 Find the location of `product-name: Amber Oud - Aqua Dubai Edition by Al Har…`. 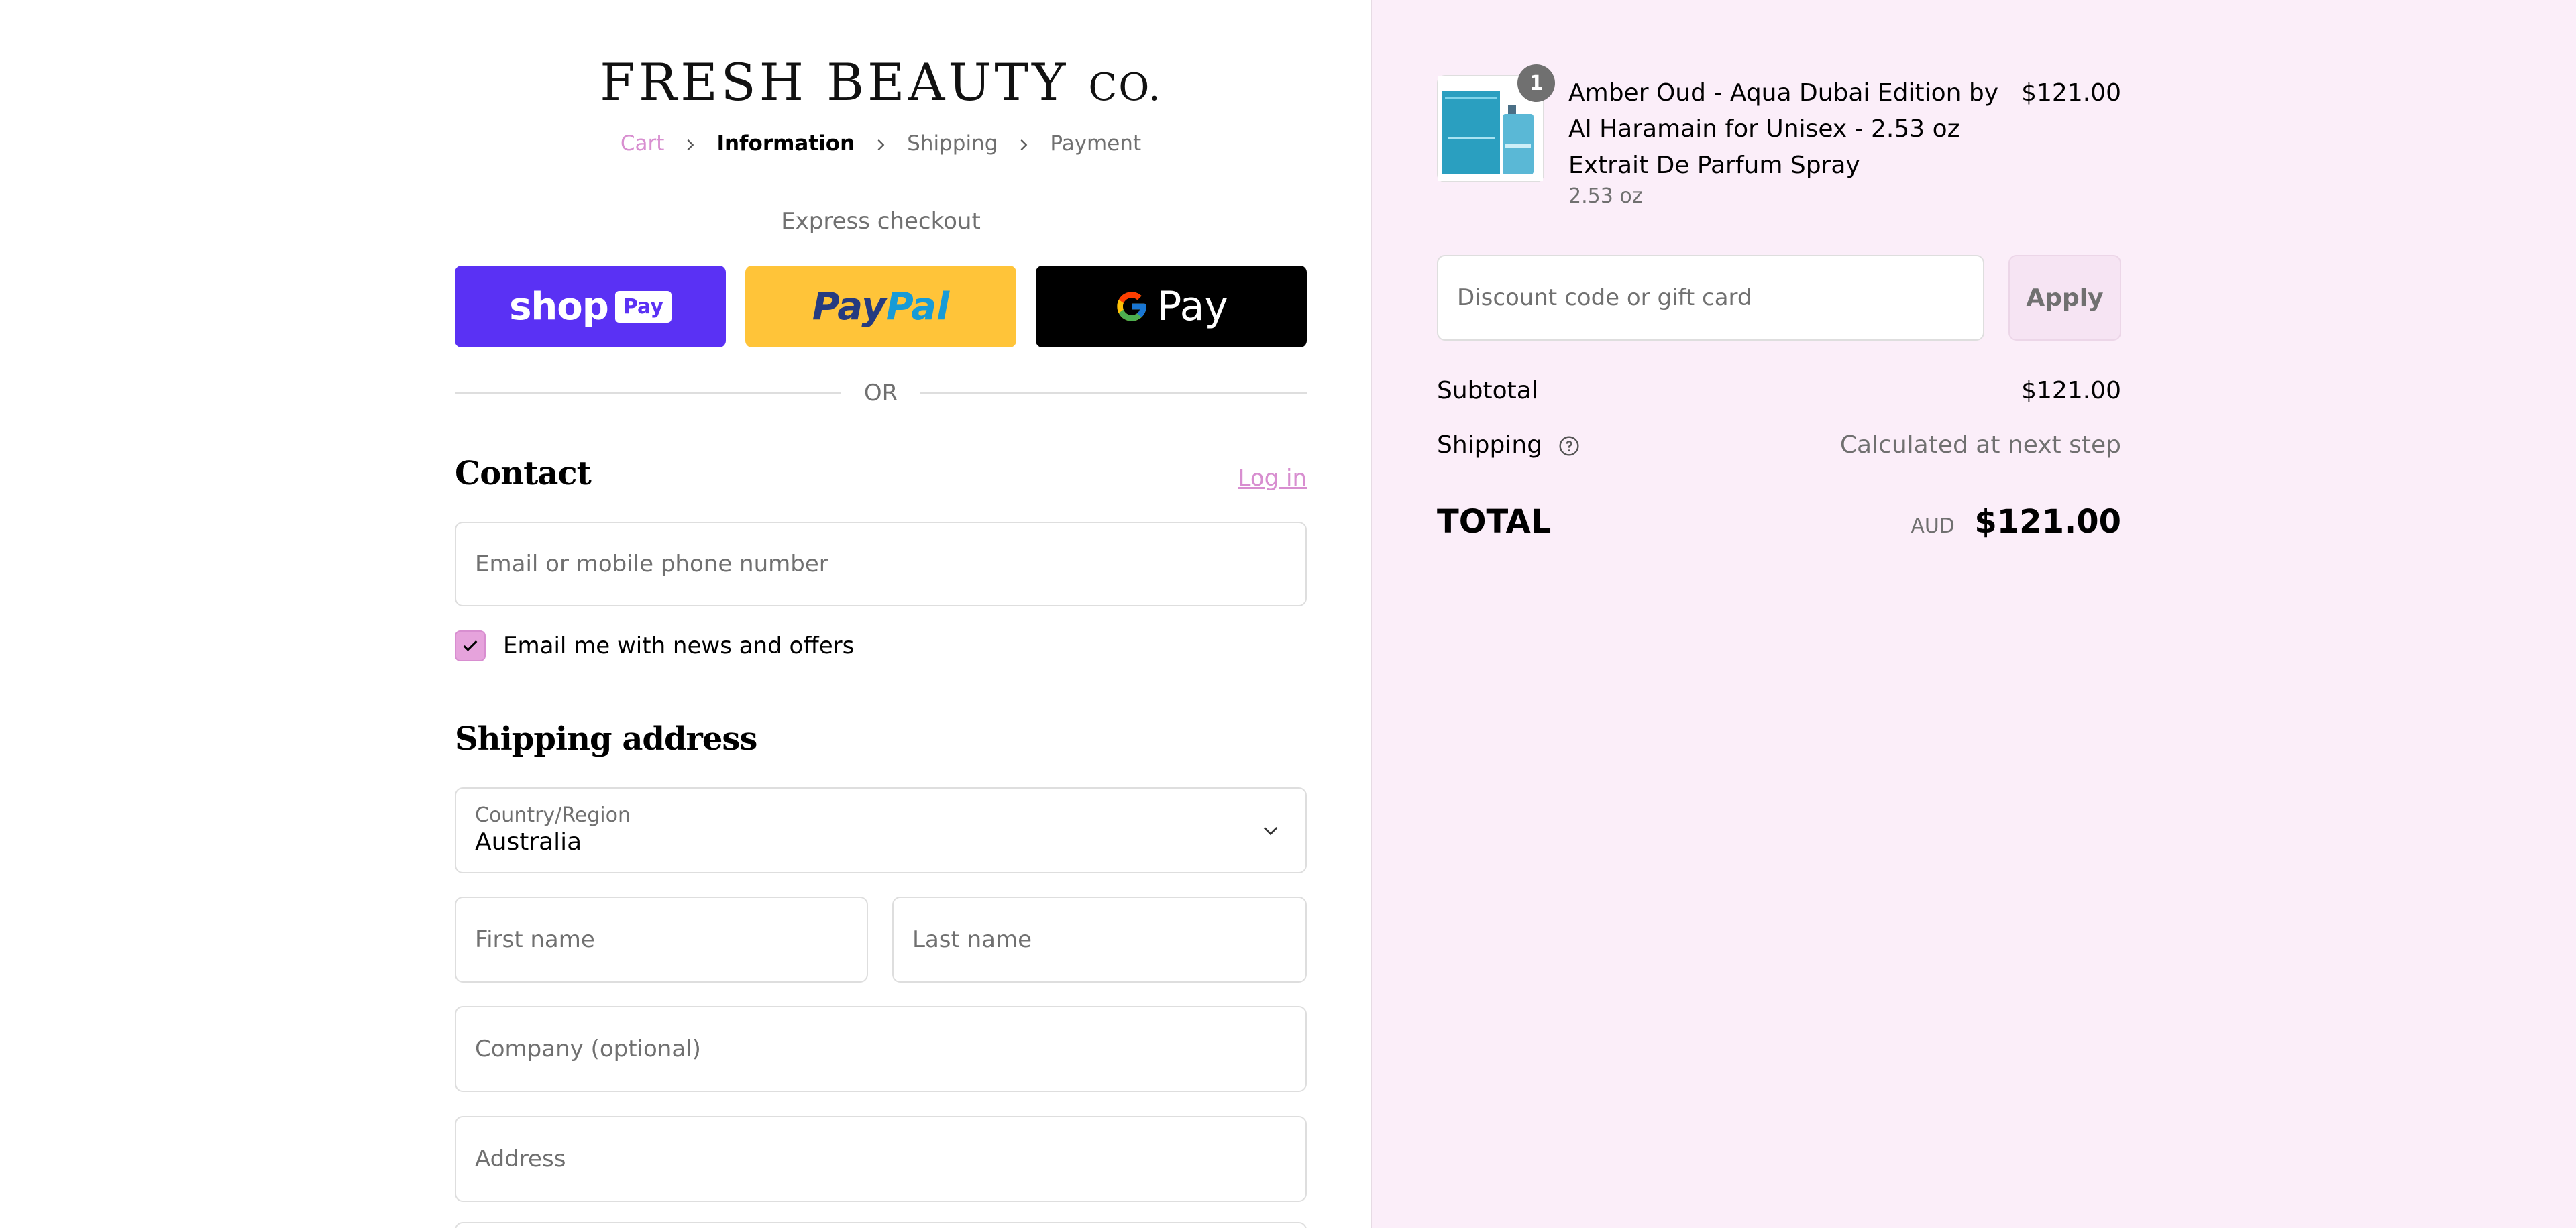

product-name: Amber Oud - Aqua Dubai Edition by Al Har… is located at coordinates (1783, 129).